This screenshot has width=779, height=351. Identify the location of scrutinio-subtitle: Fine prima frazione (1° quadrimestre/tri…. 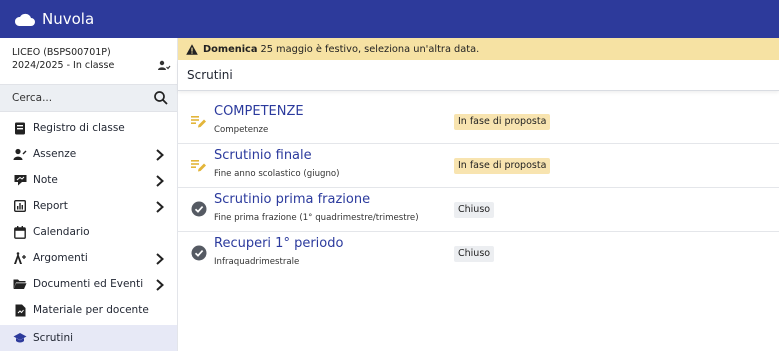
(316, 218).